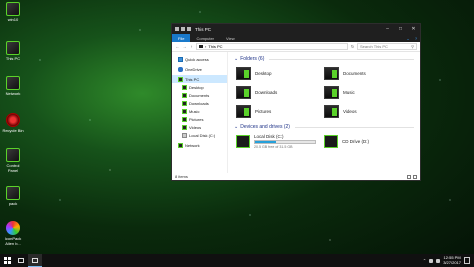 The height and width of the screenshot is (267, 474). I want to click on nav-item-documents: Documents, so click(199, 95).